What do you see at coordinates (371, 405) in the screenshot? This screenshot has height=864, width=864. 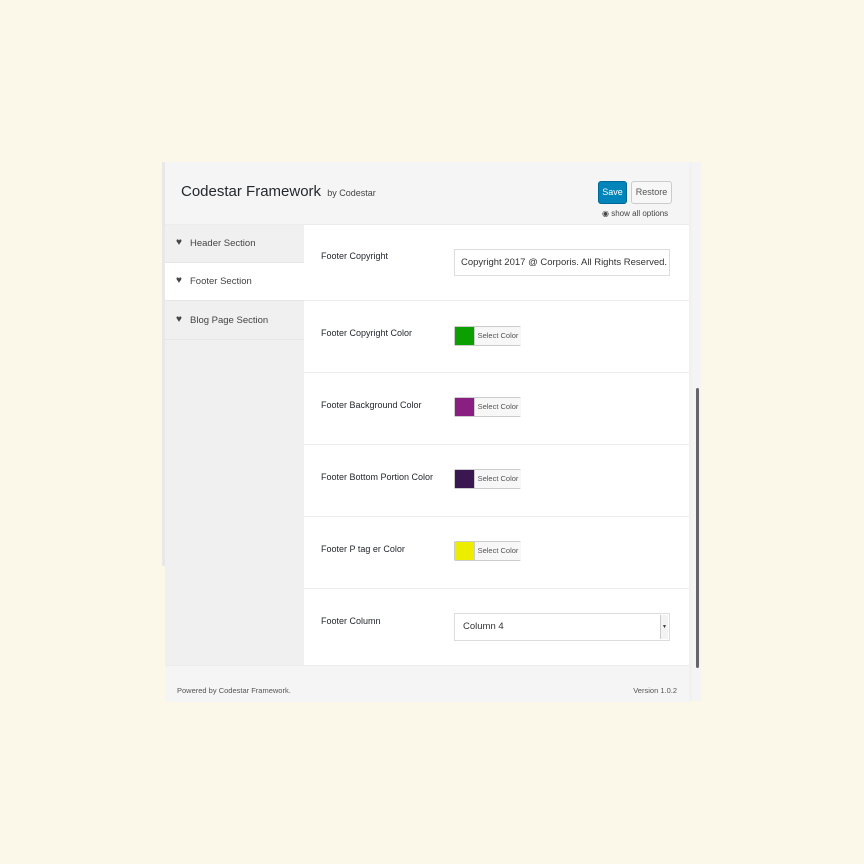 I see `field-label: Footer Background Color` at bounding box center [371, 405].